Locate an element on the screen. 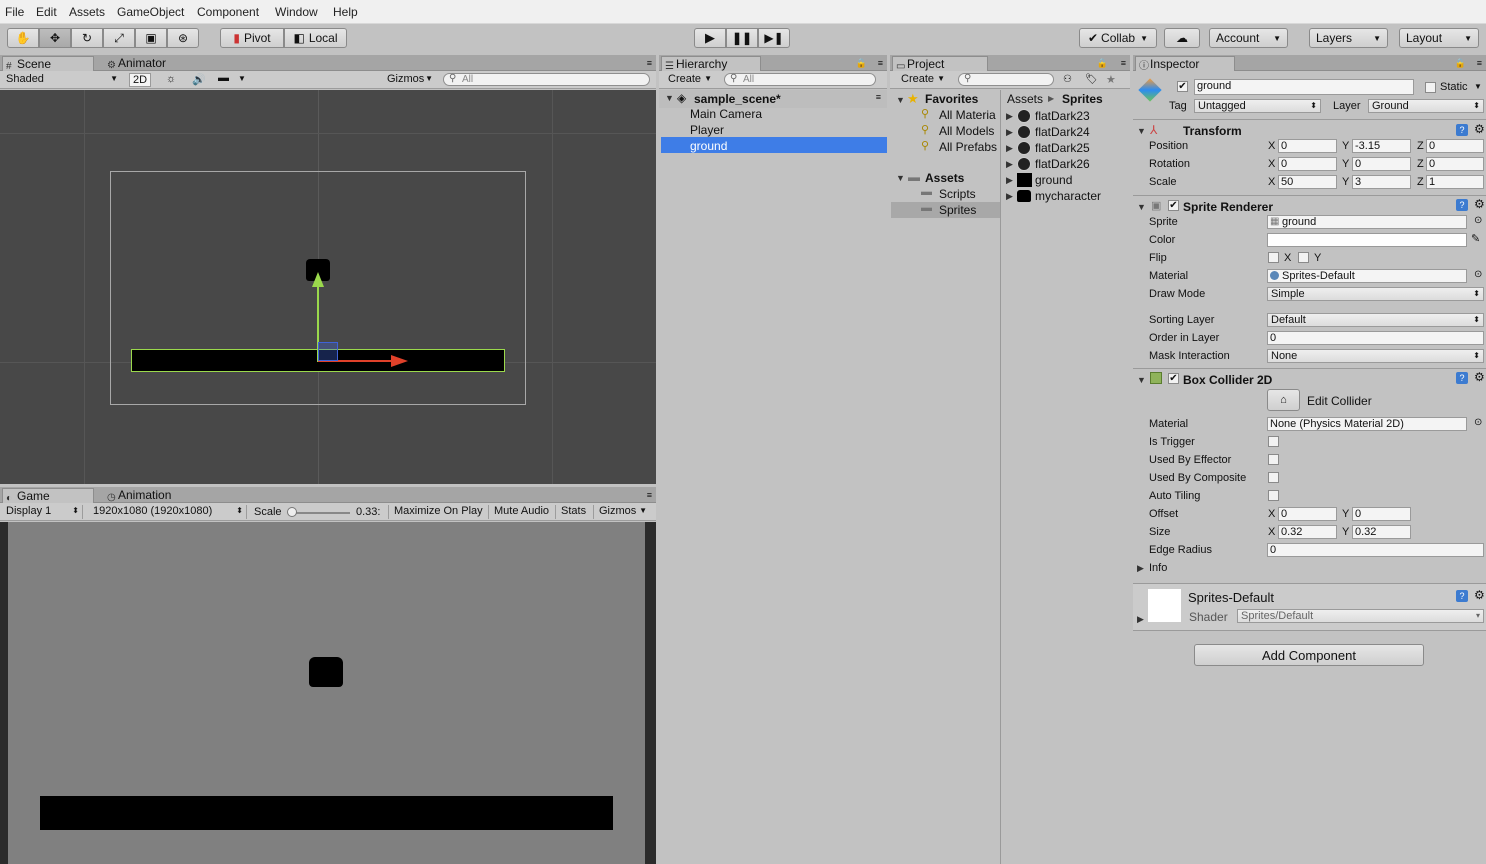 The height and width of the screenshot is (864, 1486). rotation-x-field: 0 is located at coordinates (1307, 164).